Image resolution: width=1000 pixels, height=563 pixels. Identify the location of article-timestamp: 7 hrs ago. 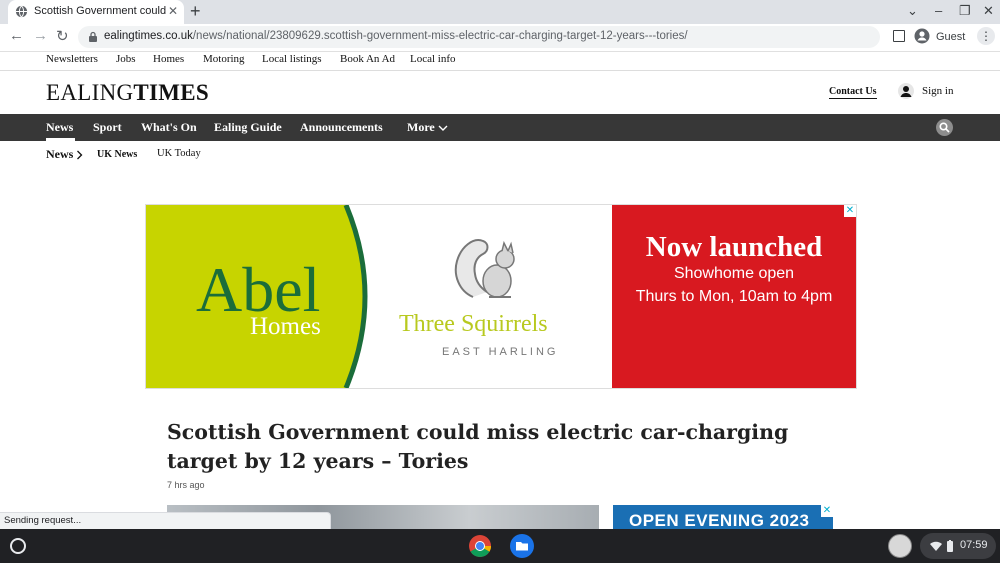
(186, 485).